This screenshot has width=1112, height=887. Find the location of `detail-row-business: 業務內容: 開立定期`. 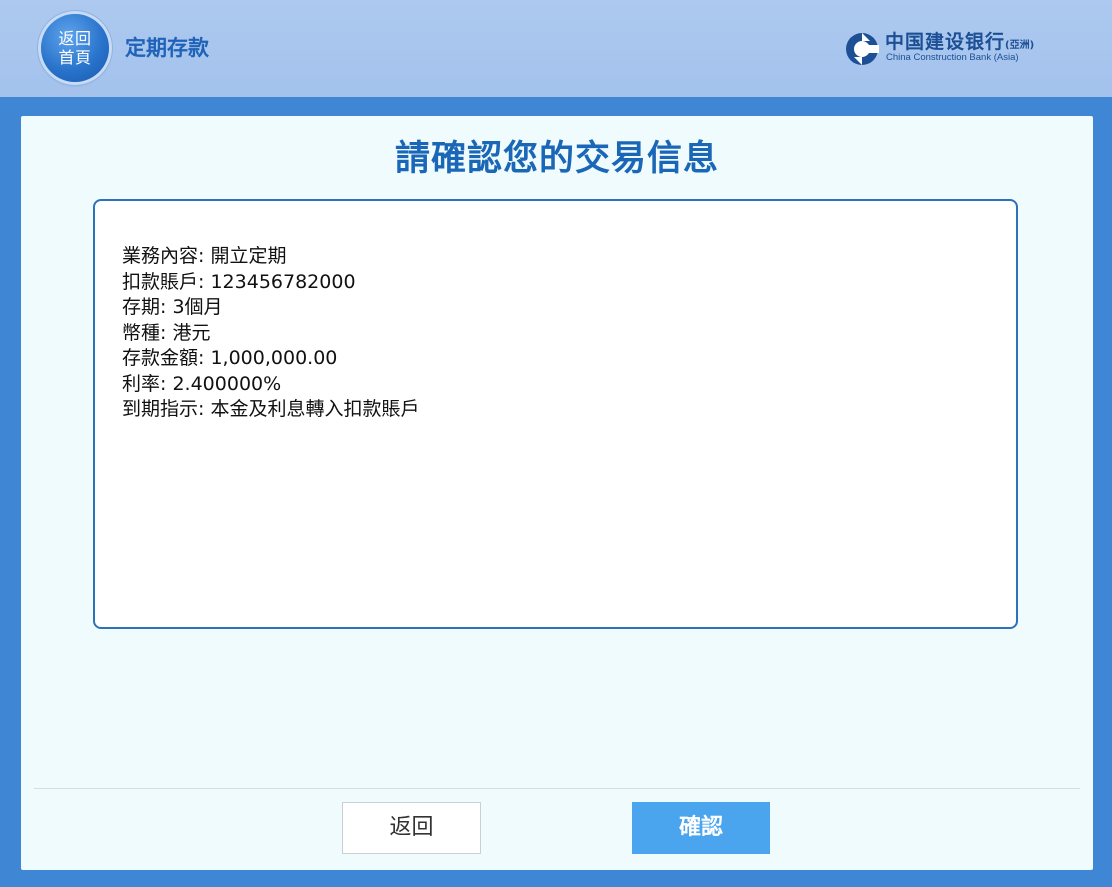

detail-row-business: 業務內容: 開立定期 is located at coordinates (270, 257).